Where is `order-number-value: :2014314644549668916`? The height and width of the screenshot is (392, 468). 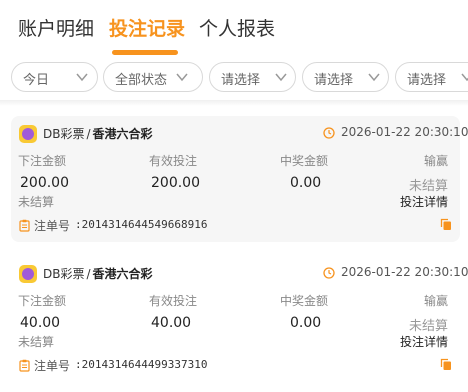 order-number-value: :2014314644549668916 is located at coordinates (141, 224).